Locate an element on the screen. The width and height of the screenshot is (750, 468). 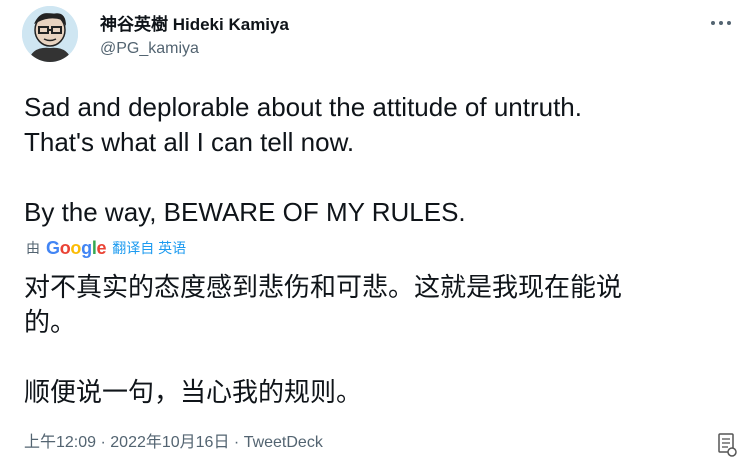
translation-attribution: 由 Google 翻译自 英语 is located at coordinates (106, 248).